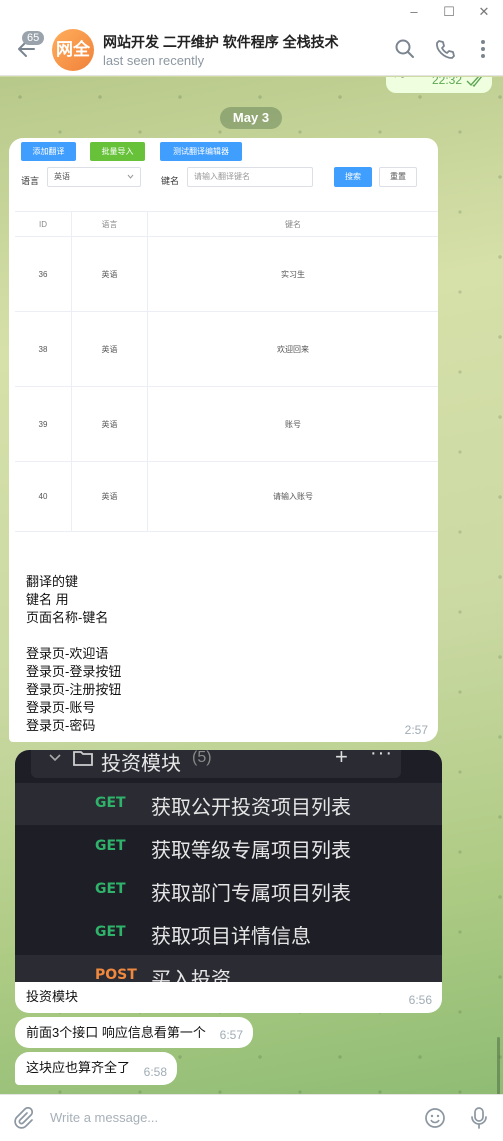  Describe the element at coordinates (30, 181) in the screenshot. I see `language-label: 语言` at that location.